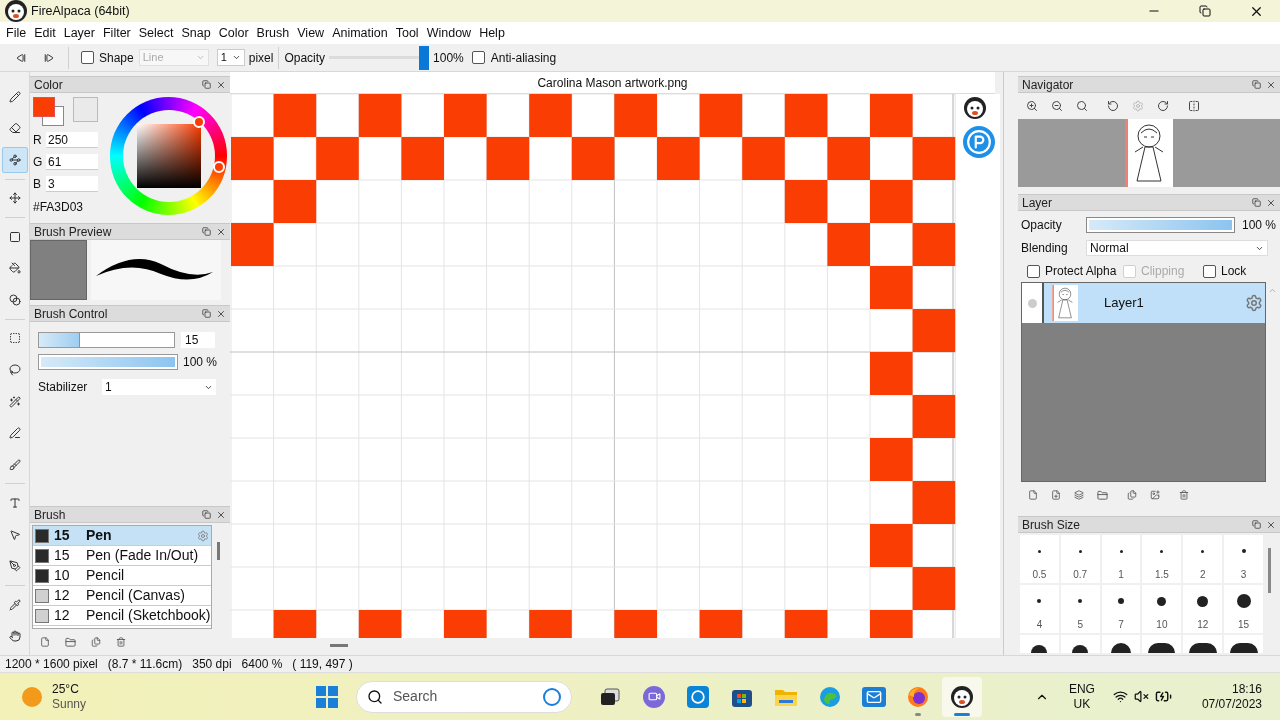 The width and height of the screenshot is (1280, 720). What do you see at coordinates (233, 33) in the screenshot?
I see `menu-item: Color` at bounding box center [233, 33].